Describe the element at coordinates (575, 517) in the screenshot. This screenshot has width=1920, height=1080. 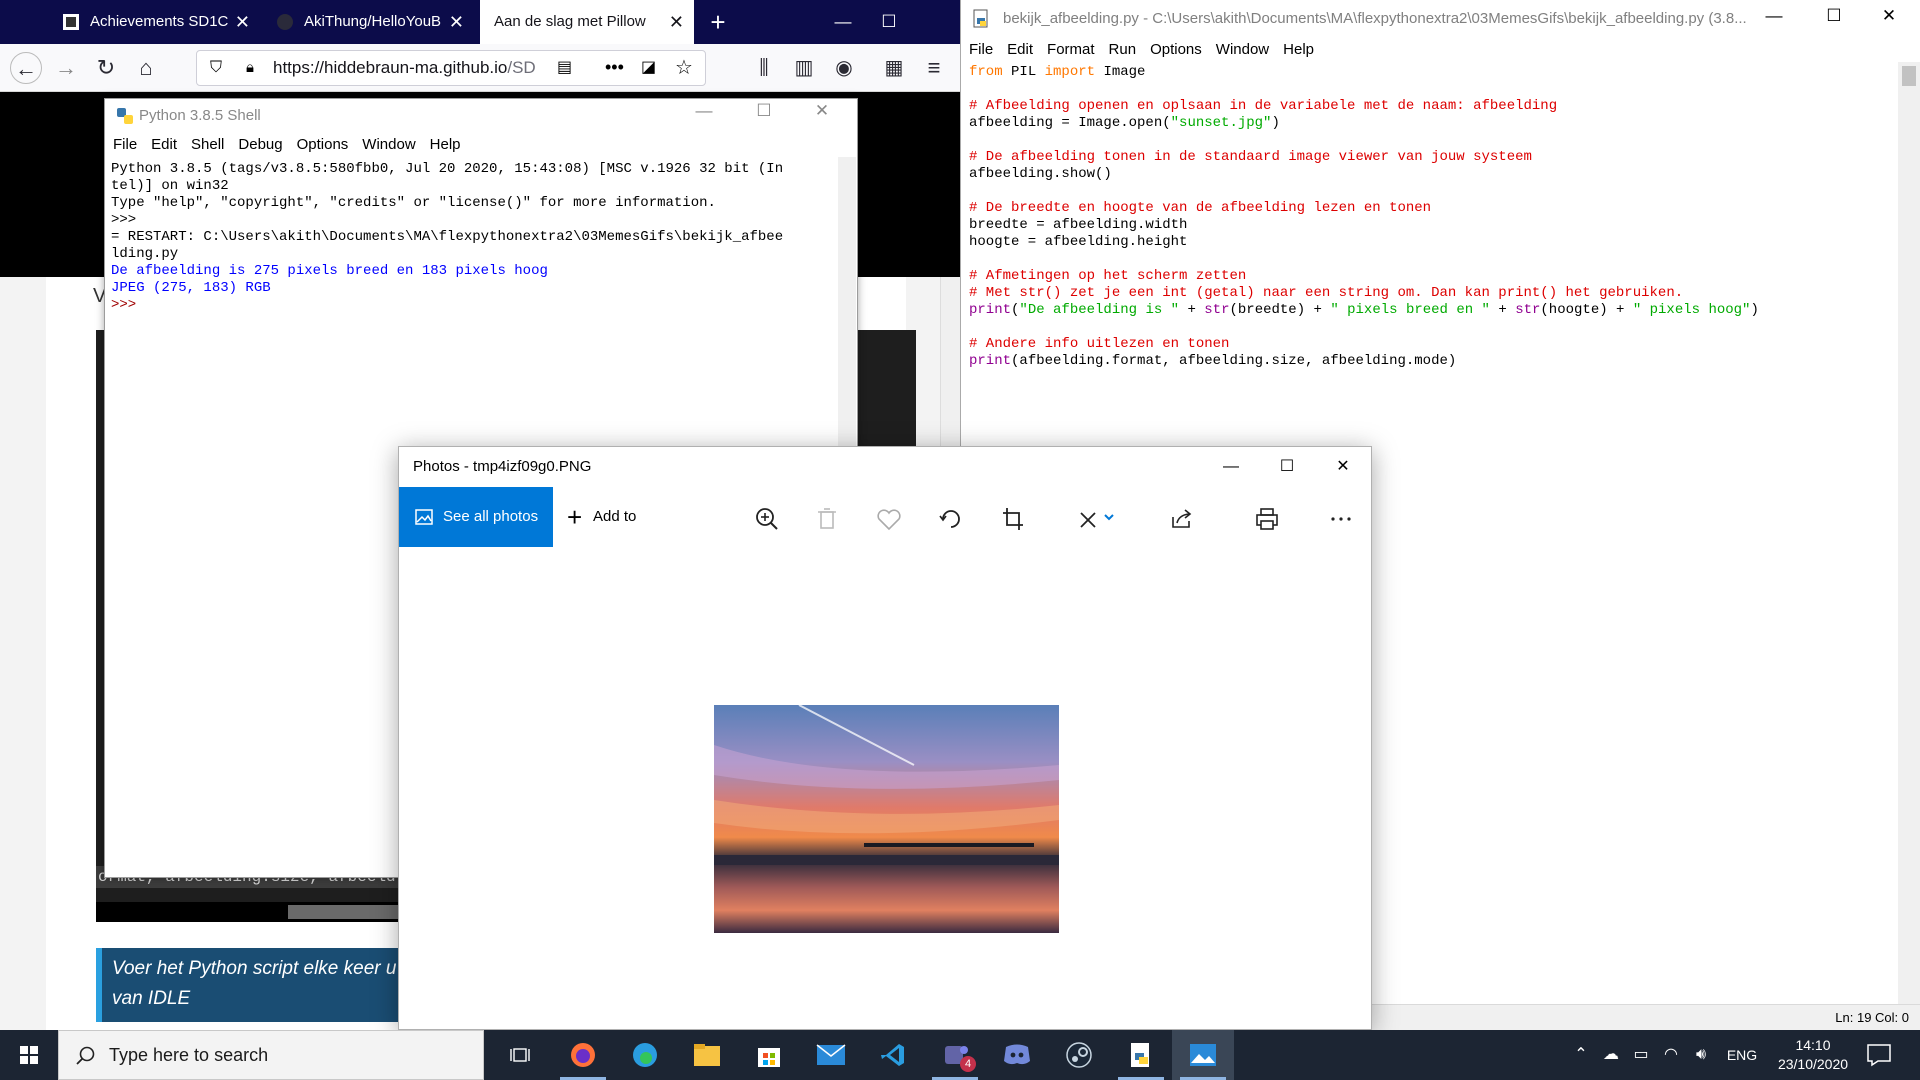
I see `plus-icon: +` at that location.